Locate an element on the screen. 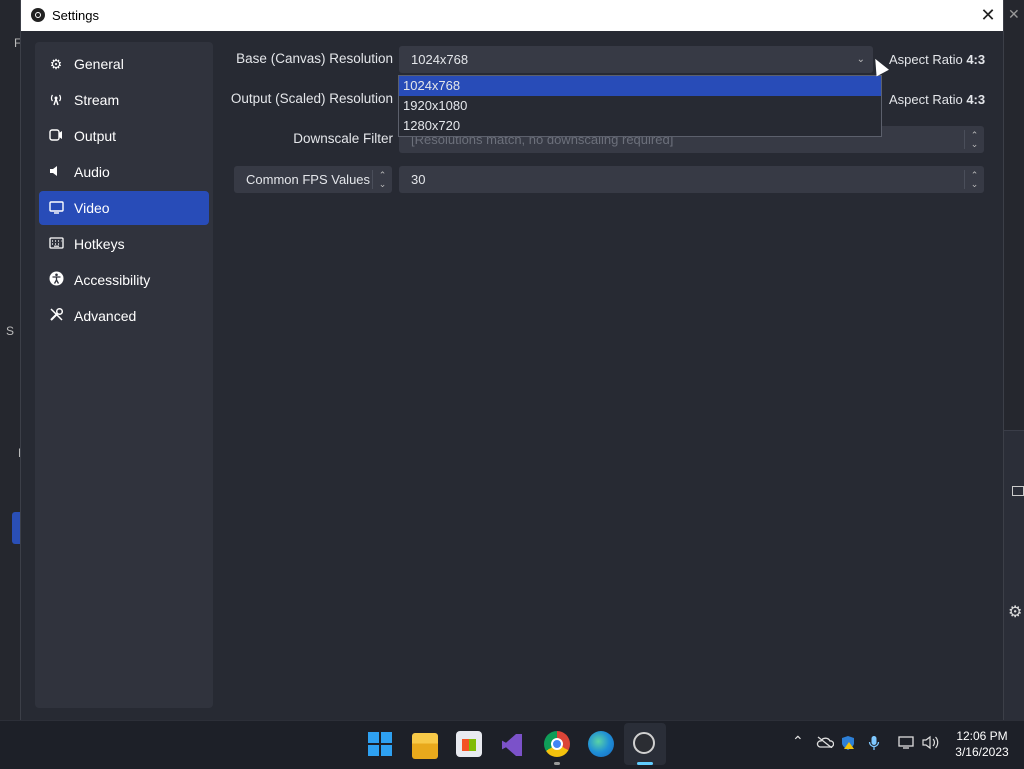  tools-icon is located at coordinates (56, 316).